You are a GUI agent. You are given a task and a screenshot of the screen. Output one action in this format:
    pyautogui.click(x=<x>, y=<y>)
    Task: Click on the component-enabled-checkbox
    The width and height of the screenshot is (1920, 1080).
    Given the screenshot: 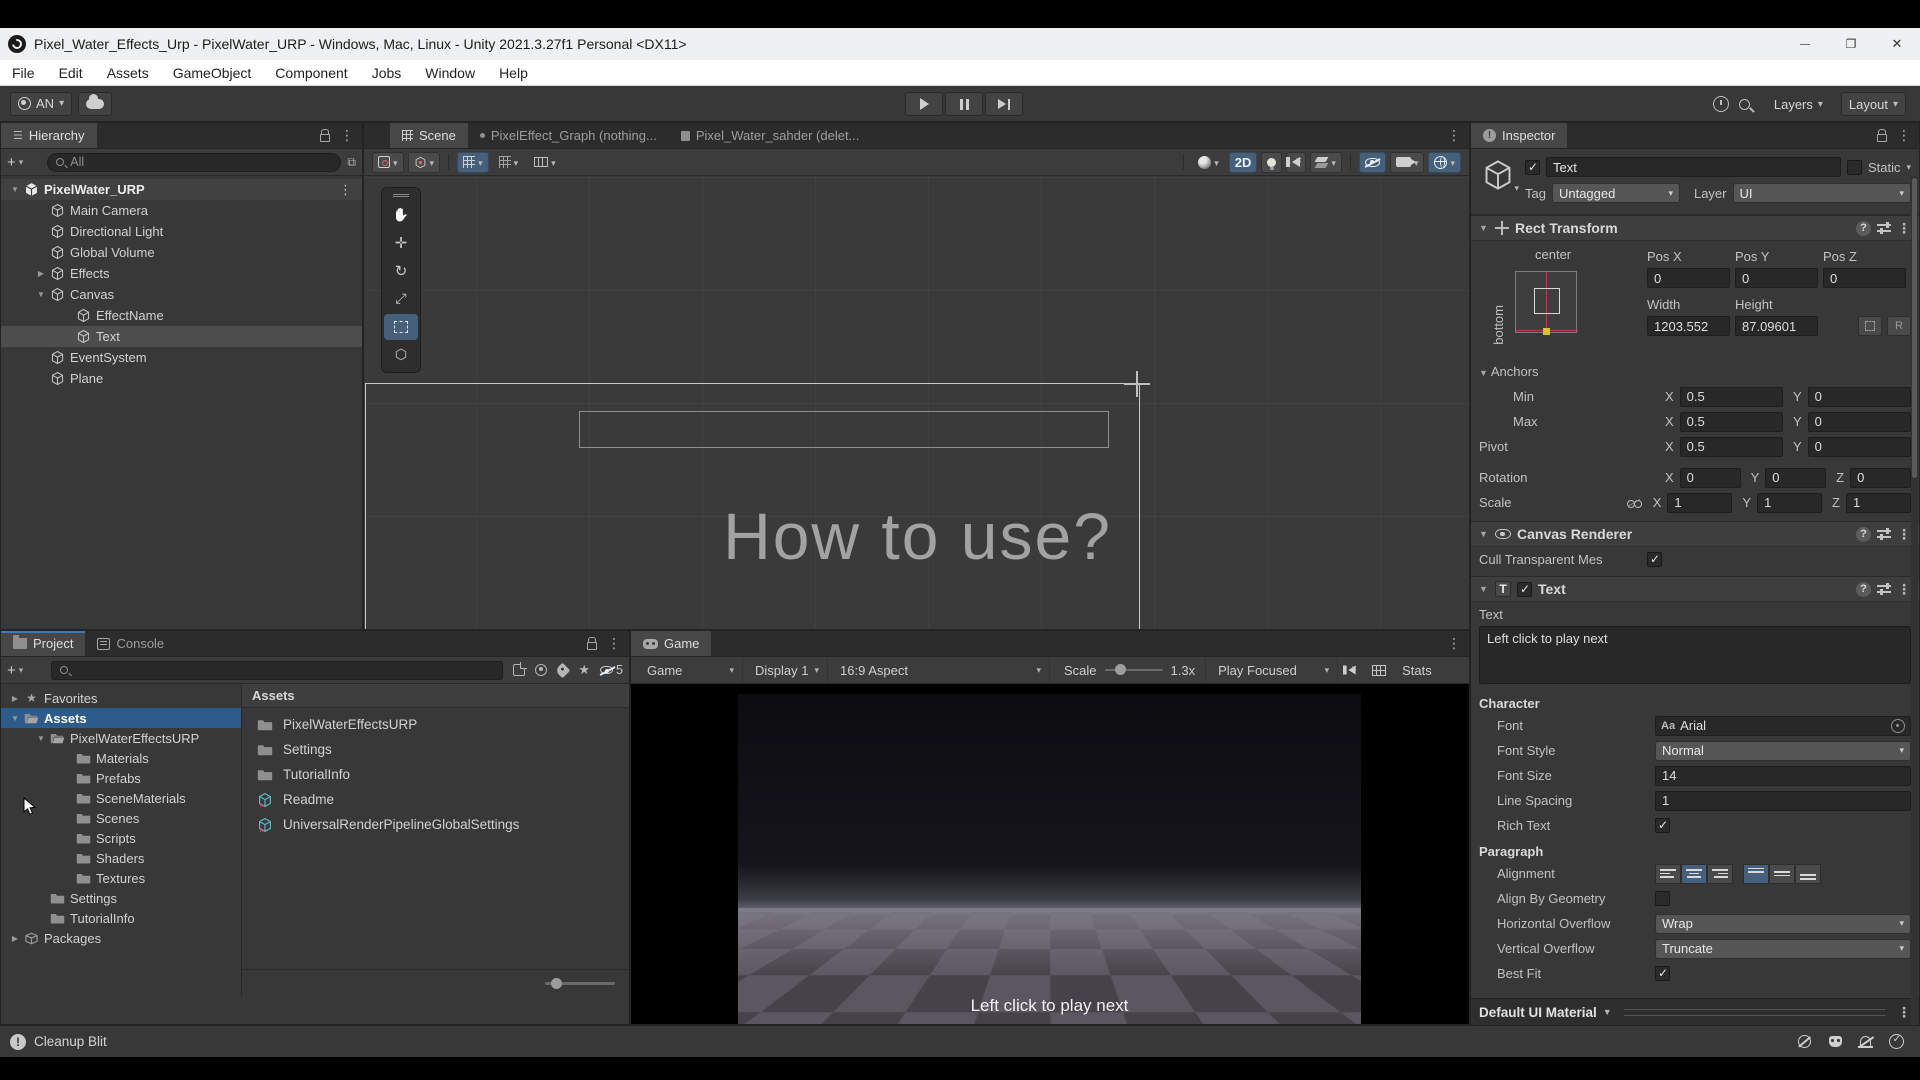 What is the action you would take?
    pyautogui.click(x=1524, y=589)
    